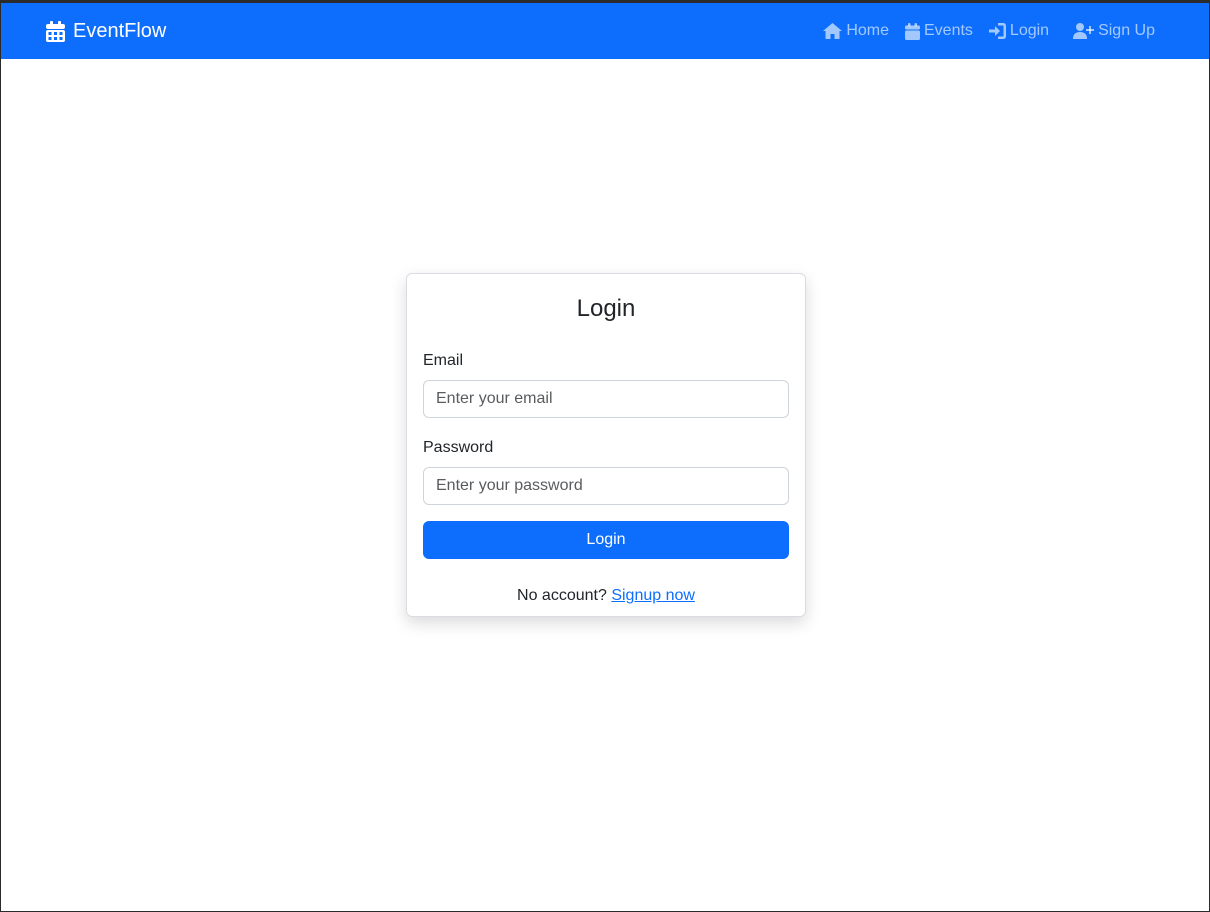 The image size is (1210, 912). I want to click on email-label: Email, so click(443, 360).